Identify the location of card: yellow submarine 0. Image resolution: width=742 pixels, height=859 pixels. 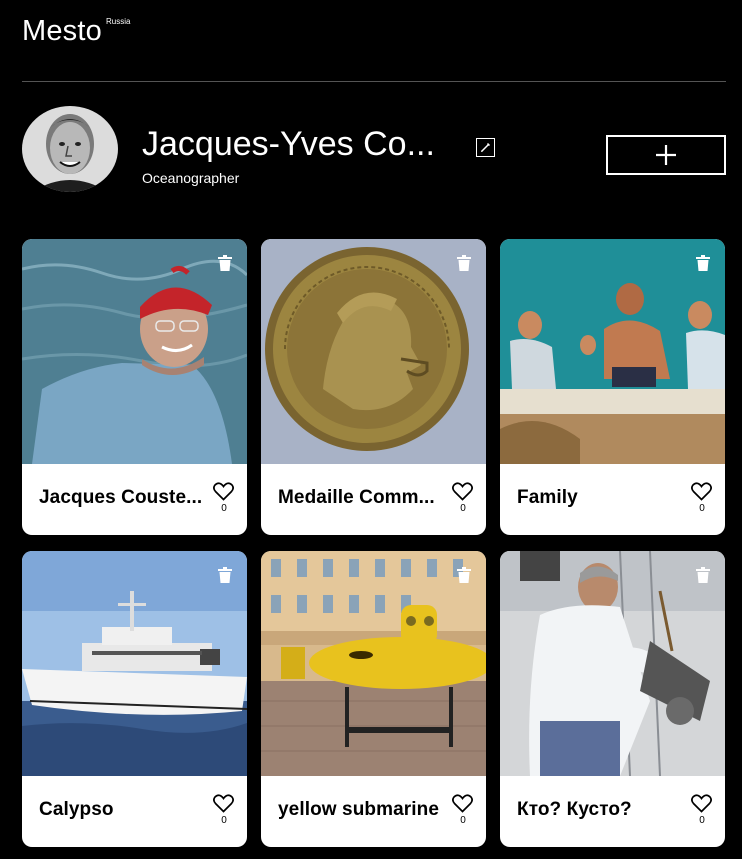
(373, 699).